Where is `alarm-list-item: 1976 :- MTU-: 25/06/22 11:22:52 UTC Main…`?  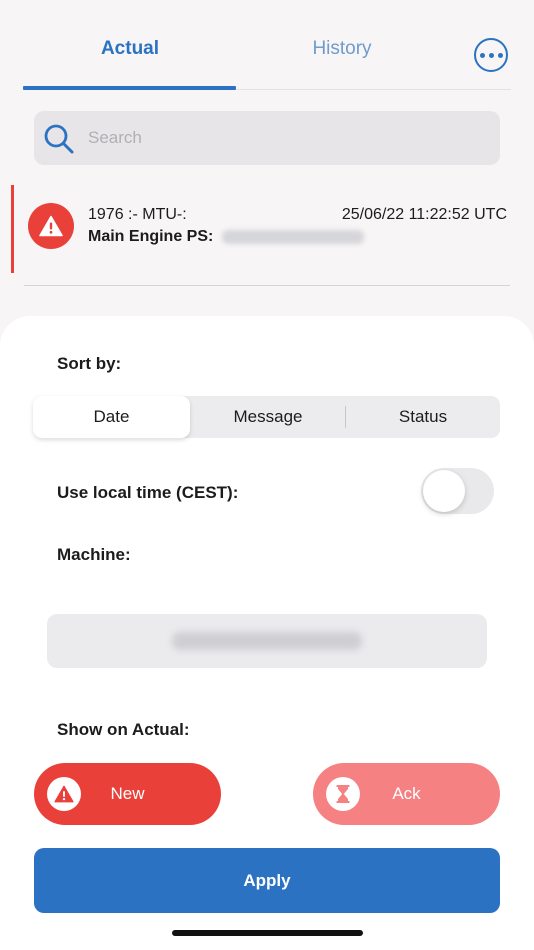 alarm-list-item: 1976 :- MTU-: 25/06/22 11:22:52 UTC Main… is located at coordinates (267, 229).